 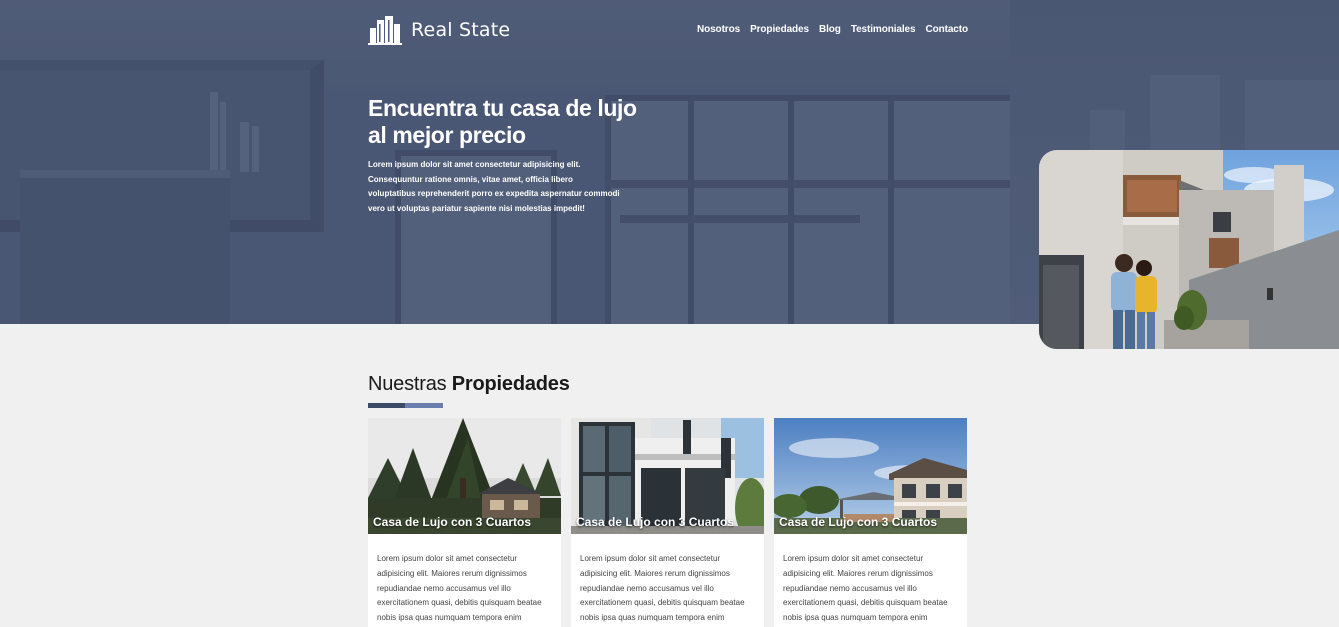 What do you see at coordinates (461, 30) in the screenshot?
I see `logo-text: Real State` at bounding box center [461, 30].